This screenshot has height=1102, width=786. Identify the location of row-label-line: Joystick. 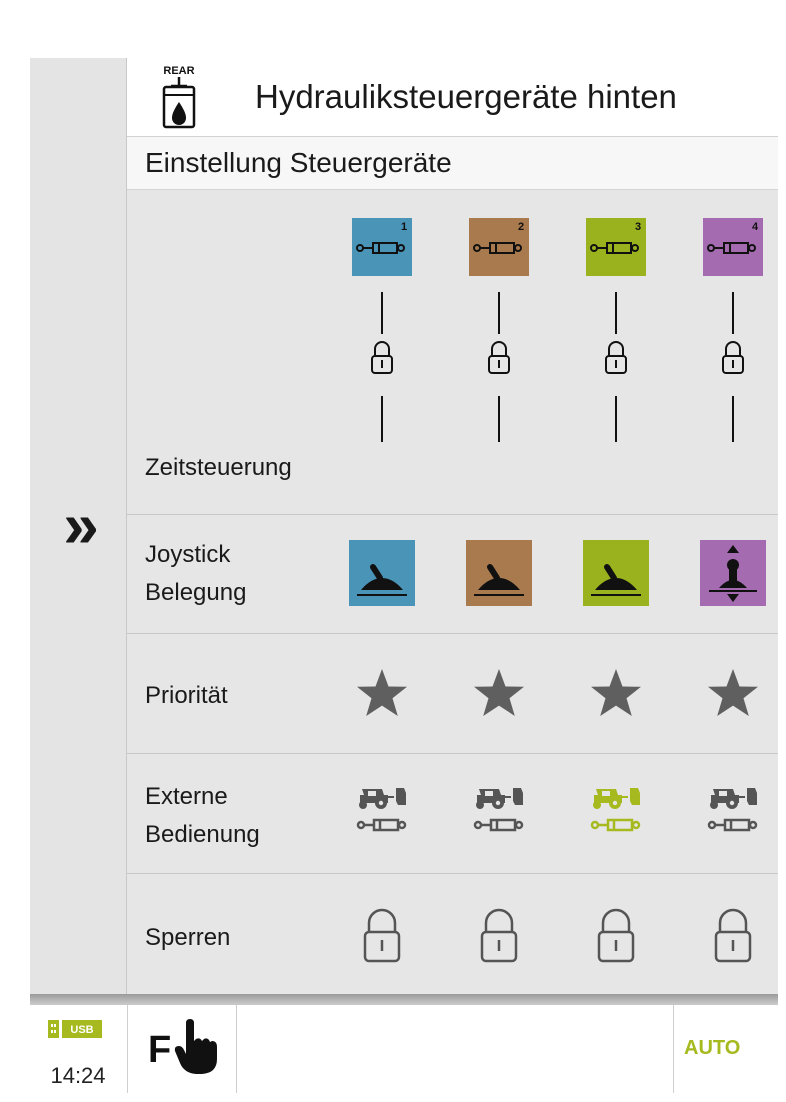
(188, 554).